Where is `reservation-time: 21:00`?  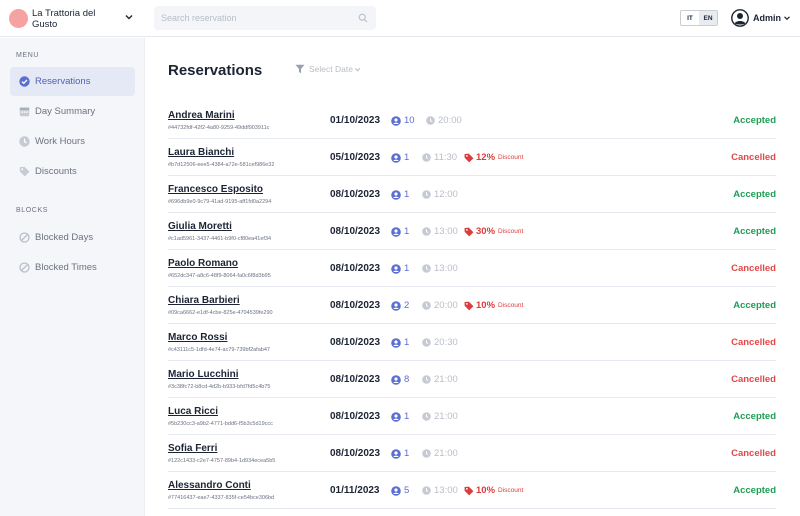
reservation-time: 21:00 is located at coordinates (440, 379).